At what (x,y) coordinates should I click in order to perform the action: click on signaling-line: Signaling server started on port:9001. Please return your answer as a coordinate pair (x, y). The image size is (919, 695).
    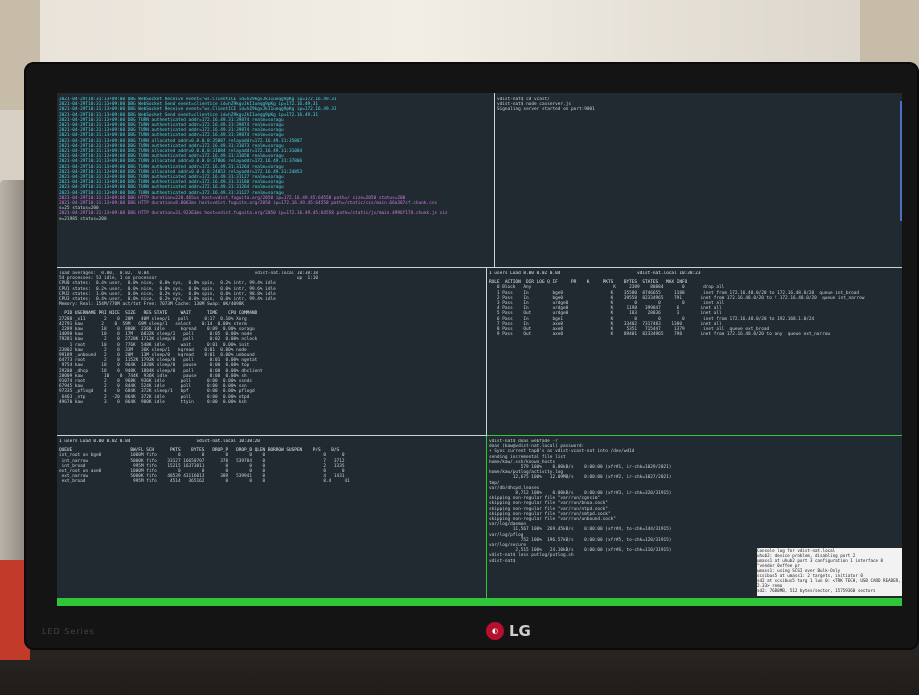
    Looking at the image, I should click on (546, 110).